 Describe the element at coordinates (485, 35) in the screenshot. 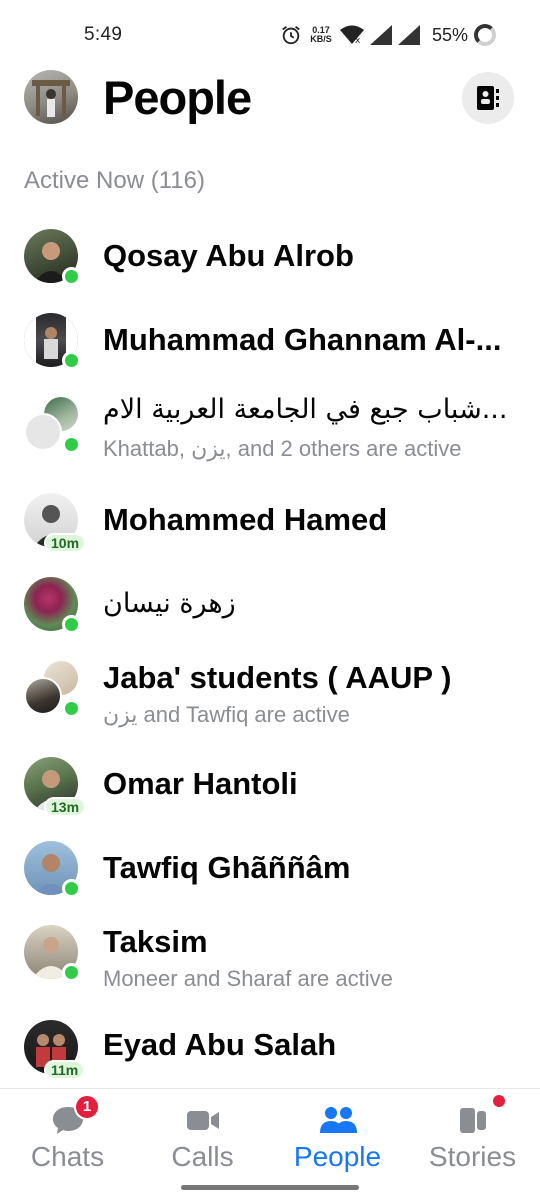

I see `battery-icon` at that location.